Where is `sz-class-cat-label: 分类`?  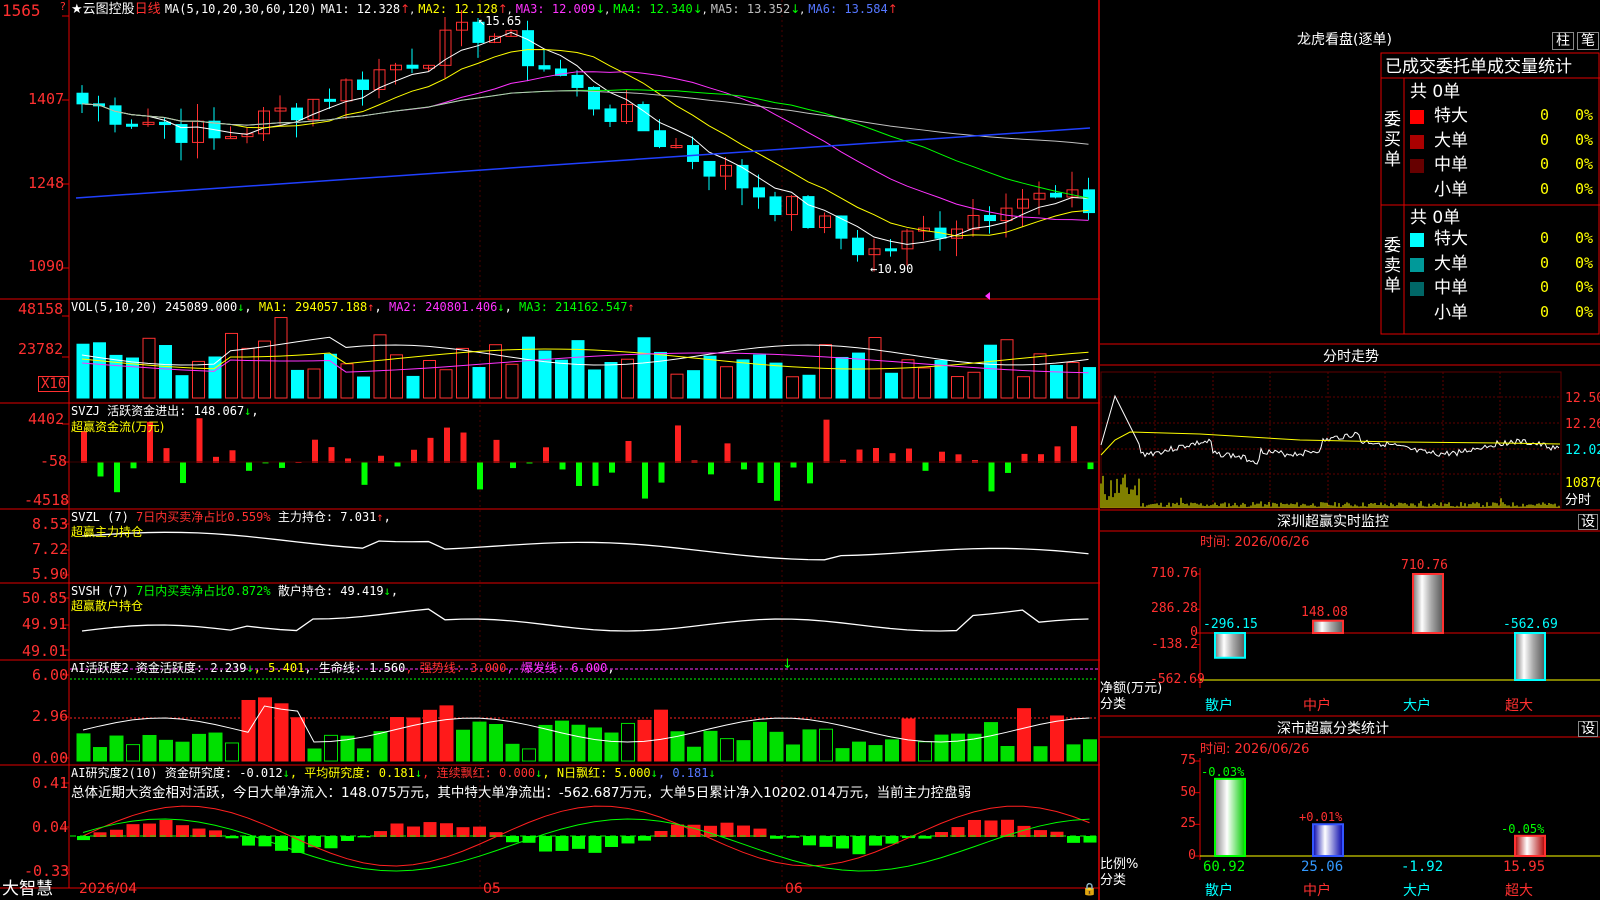
sz-class-cat-label: 分类 is located at coordinates (1113, 880).